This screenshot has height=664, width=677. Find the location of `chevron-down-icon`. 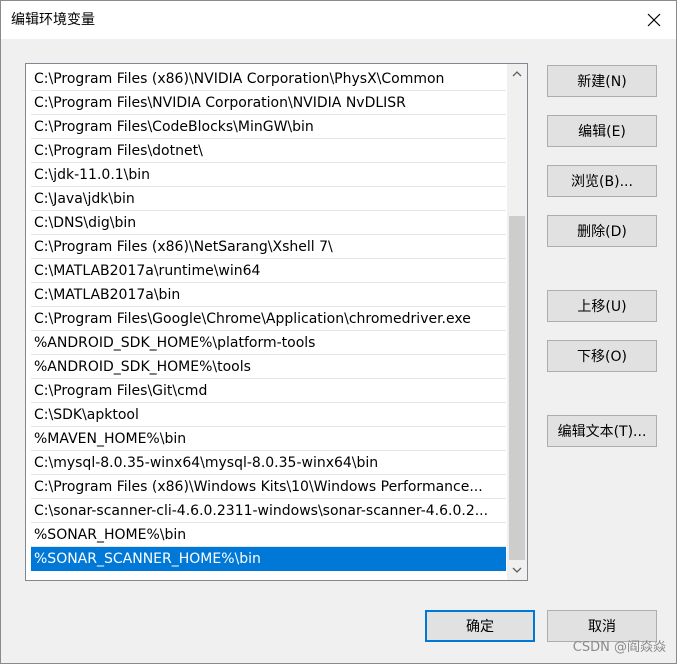

chevron-down-icon is located at coordinates (517, 570).